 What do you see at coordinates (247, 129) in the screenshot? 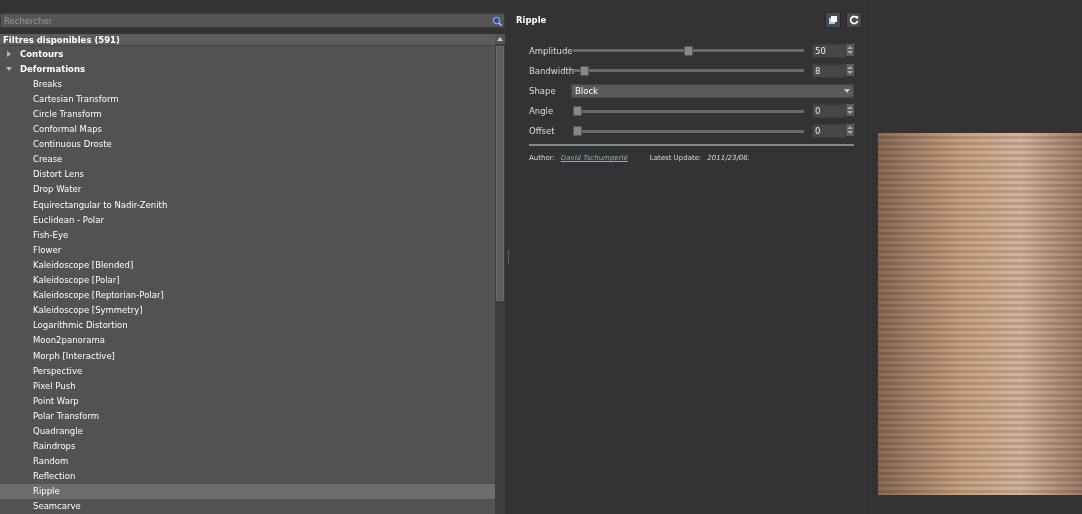
I see `filter-item: Conformal Maps` at bounding box center [247, 129].